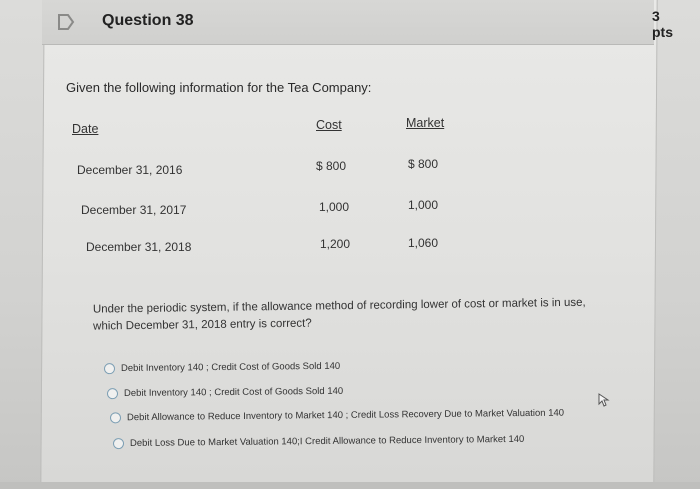 Image resolution: width=700 pixels, height=489 pixels. I want to click on table-row-date: December 31, 2018, so click(139, 247).